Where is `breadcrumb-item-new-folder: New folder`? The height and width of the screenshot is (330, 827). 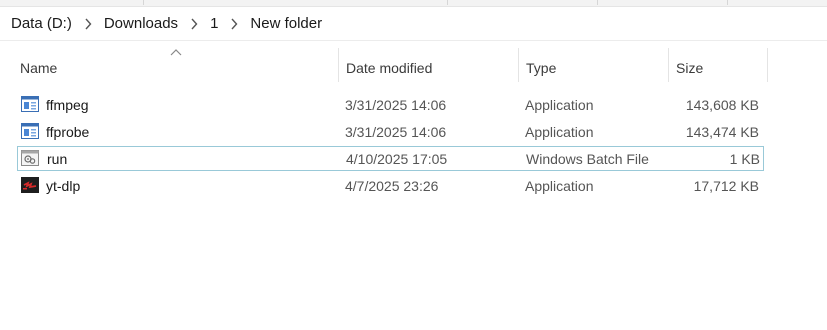
breadcrumb-item-new-folder: New folder is located at coordinates (286, 23).